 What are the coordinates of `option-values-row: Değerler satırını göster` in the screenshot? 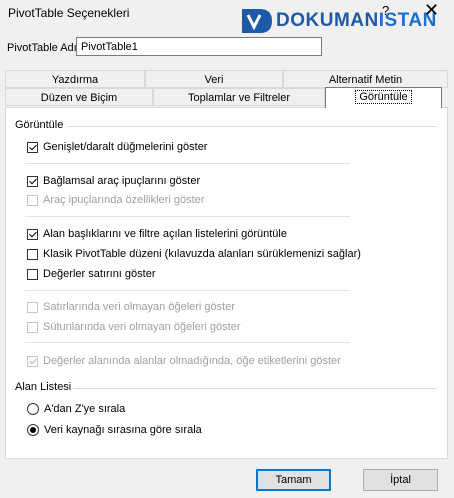 It's located at (91, 274).